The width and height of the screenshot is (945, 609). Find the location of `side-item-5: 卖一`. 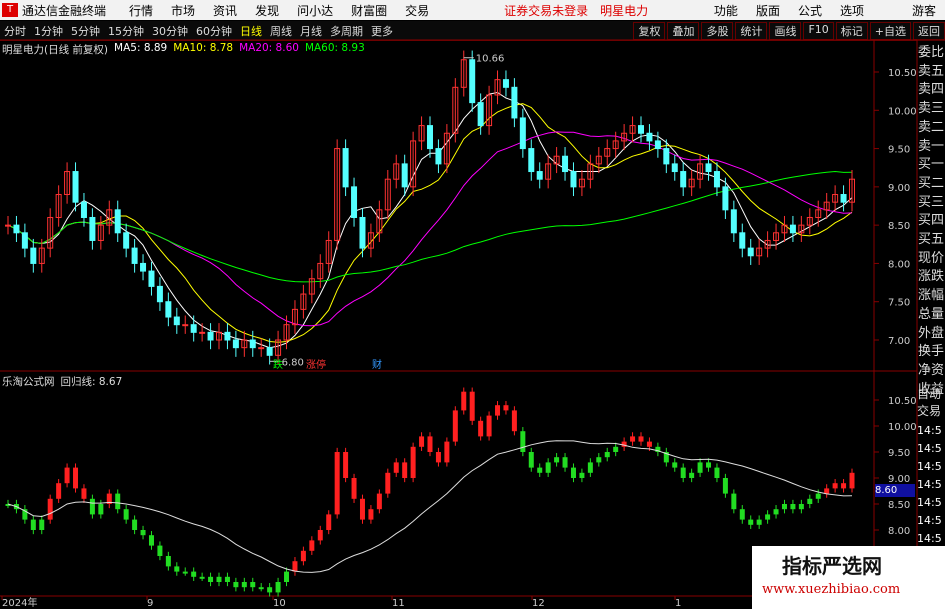

side-item-5: 卖一 is located at coordinates (931, 147).